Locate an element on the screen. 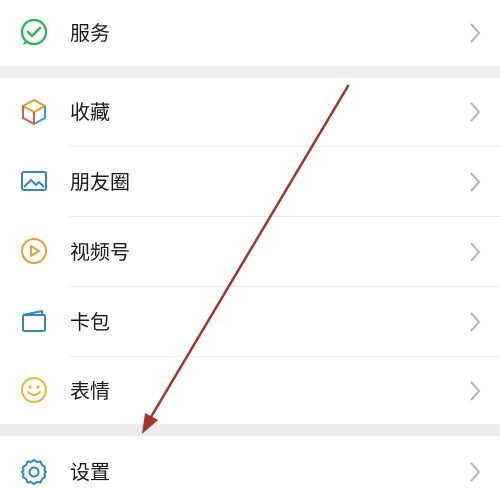 This screenshot has width=500, height=488. menu-item-favorites: 收藏 is located at coordinates (250, 112).